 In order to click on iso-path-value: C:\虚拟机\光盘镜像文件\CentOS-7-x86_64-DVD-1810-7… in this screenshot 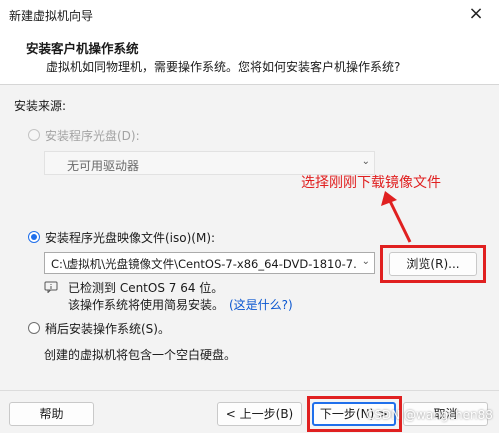, I will do `click(204, 264)`.